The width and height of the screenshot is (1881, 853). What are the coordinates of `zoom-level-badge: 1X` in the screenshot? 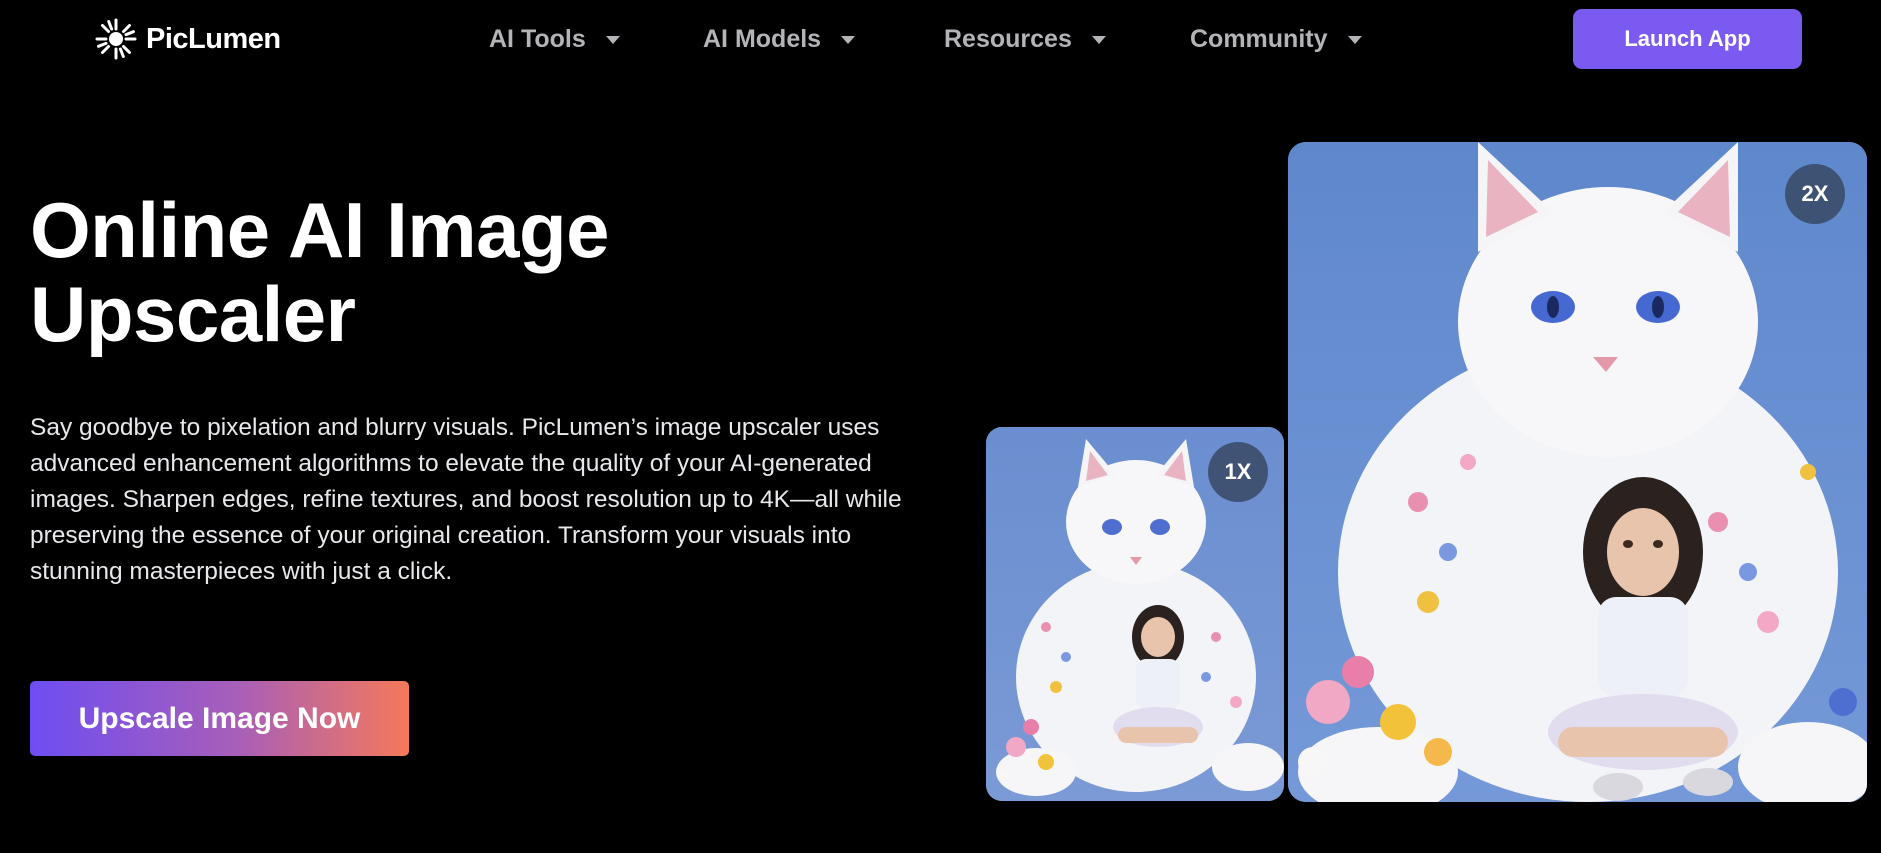 It's located at (1238, 472).